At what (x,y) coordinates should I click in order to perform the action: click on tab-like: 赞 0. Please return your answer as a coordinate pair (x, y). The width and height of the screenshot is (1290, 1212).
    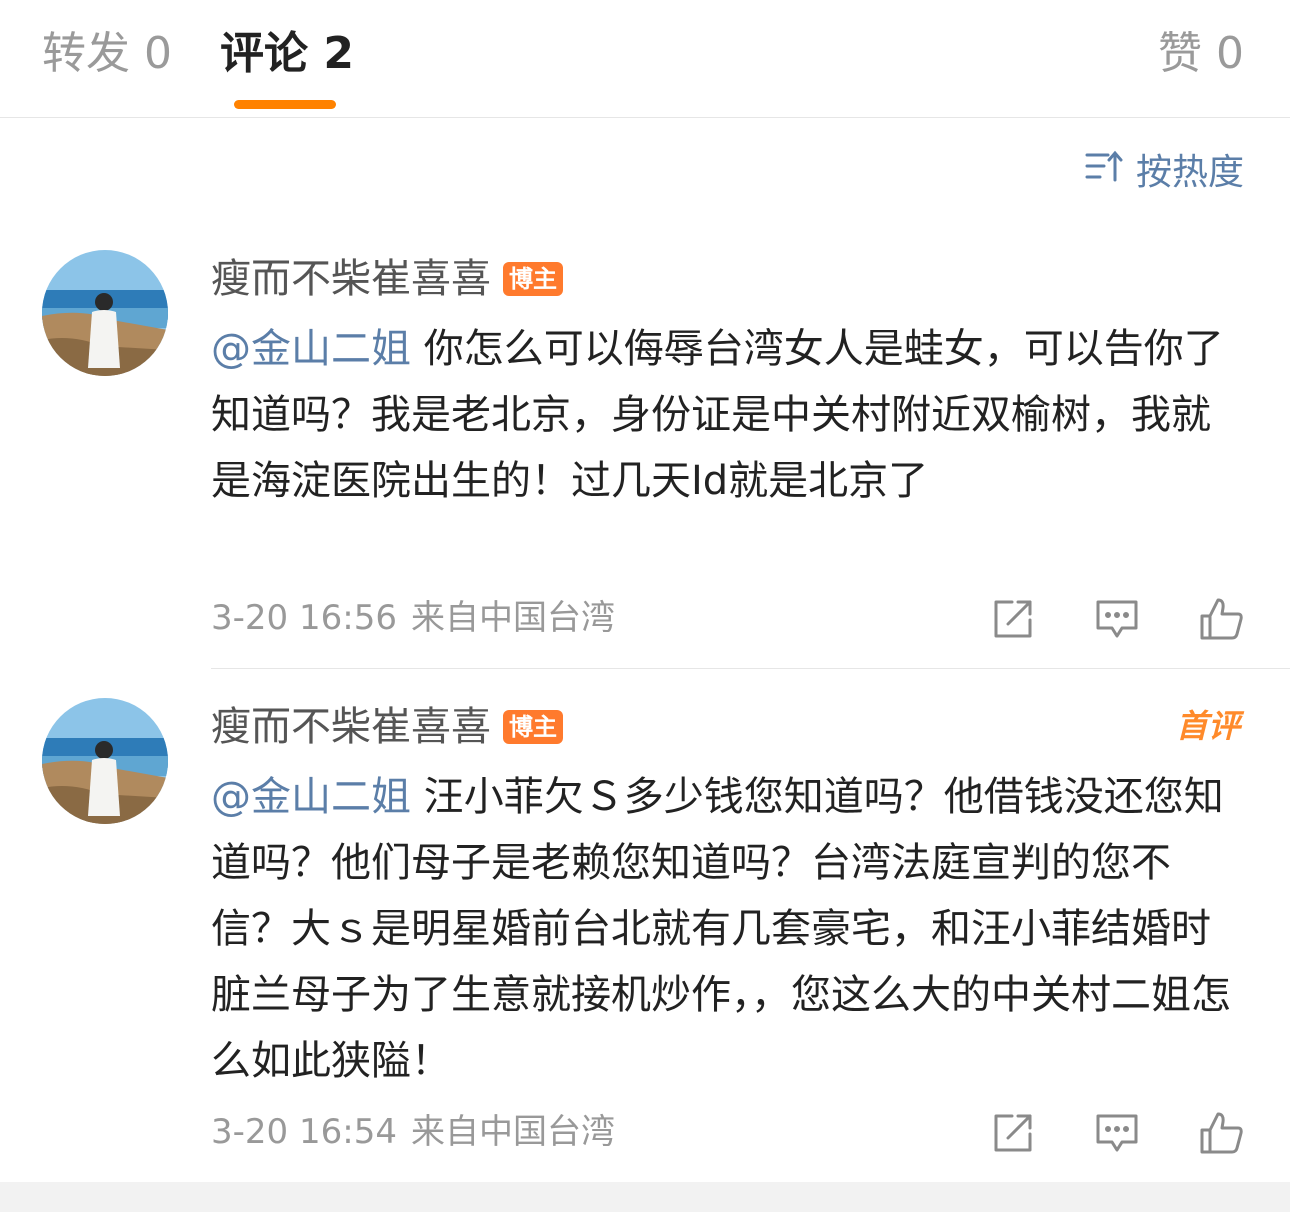
    Looking at the image, I should click on (1201, 54).